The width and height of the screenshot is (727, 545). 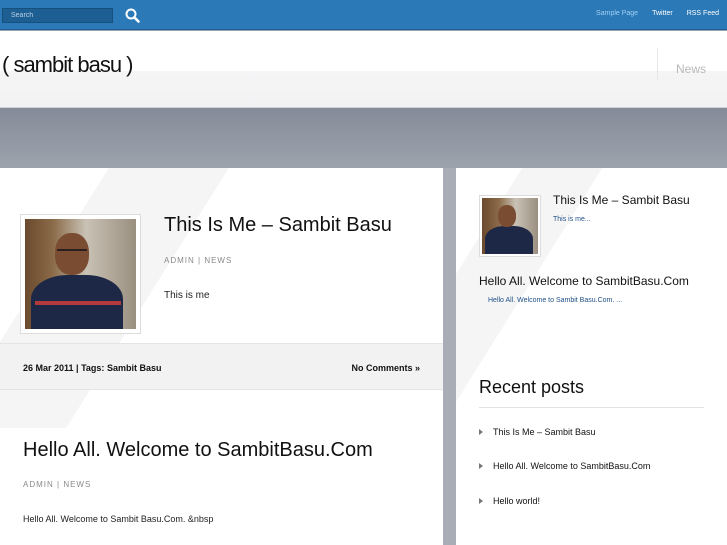 I want to click on featured-thumbnail, so click(x=510, y=226).